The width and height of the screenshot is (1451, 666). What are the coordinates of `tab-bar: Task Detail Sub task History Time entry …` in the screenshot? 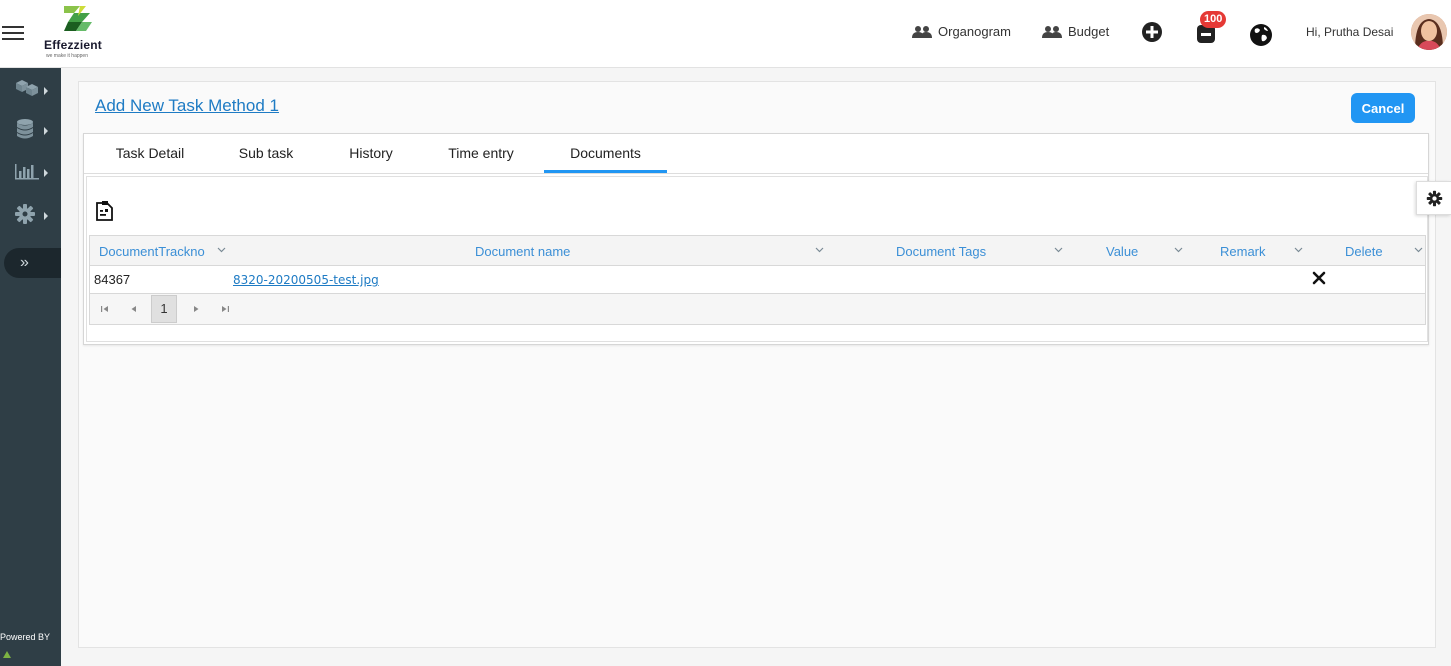 It's located at (756, 154).